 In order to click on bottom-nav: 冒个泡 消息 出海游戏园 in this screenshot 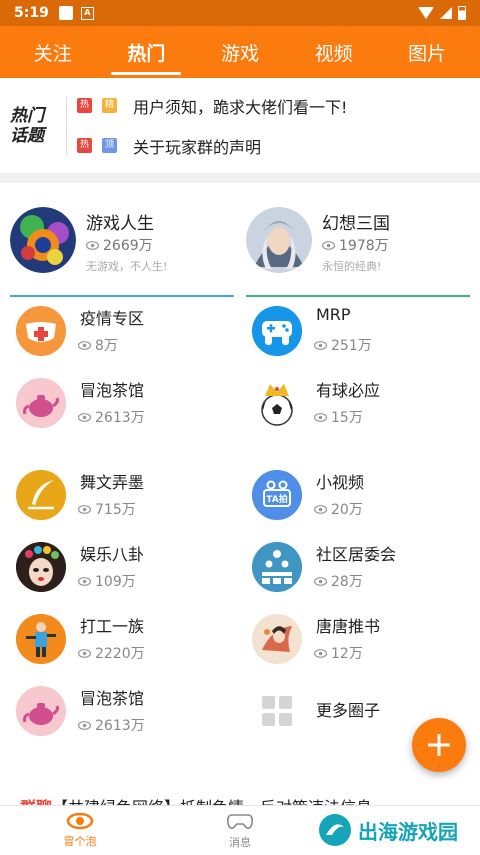, I will do `click(240, 830)`.